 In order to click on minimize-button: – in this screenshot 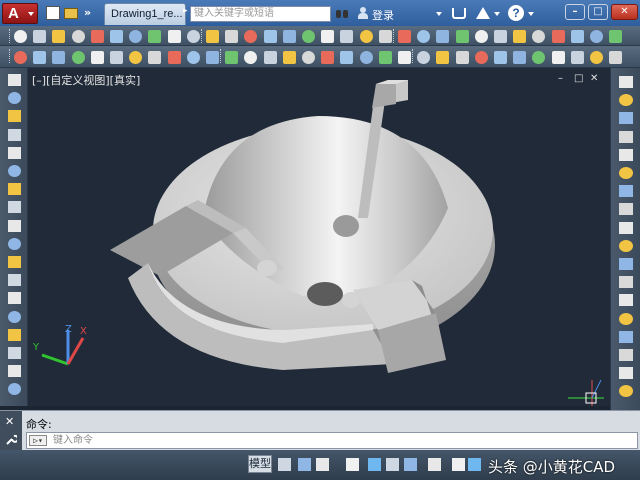, I will do `click(575, 12)`.